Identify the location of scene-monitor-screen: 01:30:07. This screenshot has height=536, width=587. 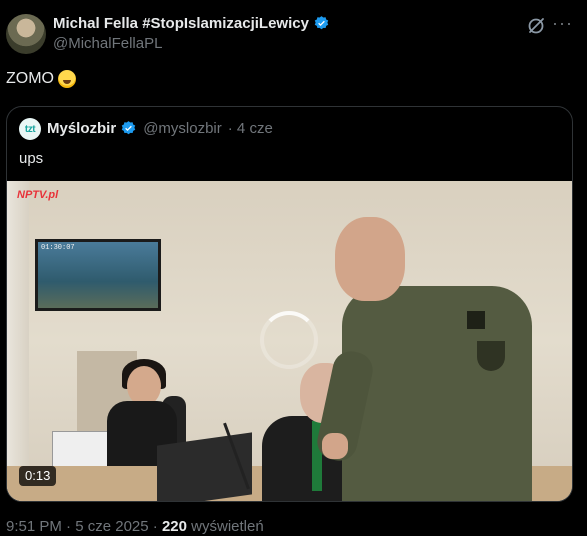
(98, 275).